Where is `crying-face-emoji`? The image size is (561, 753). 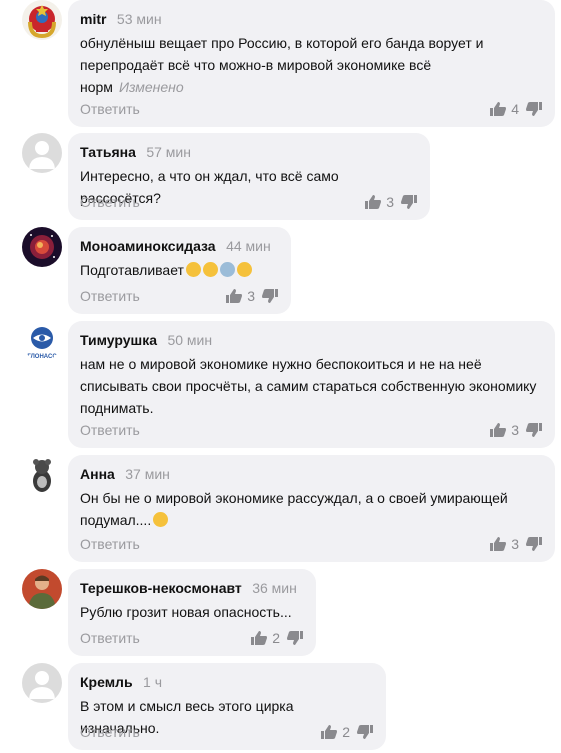 crying-face-emoji is located at coordinates (244, 269).